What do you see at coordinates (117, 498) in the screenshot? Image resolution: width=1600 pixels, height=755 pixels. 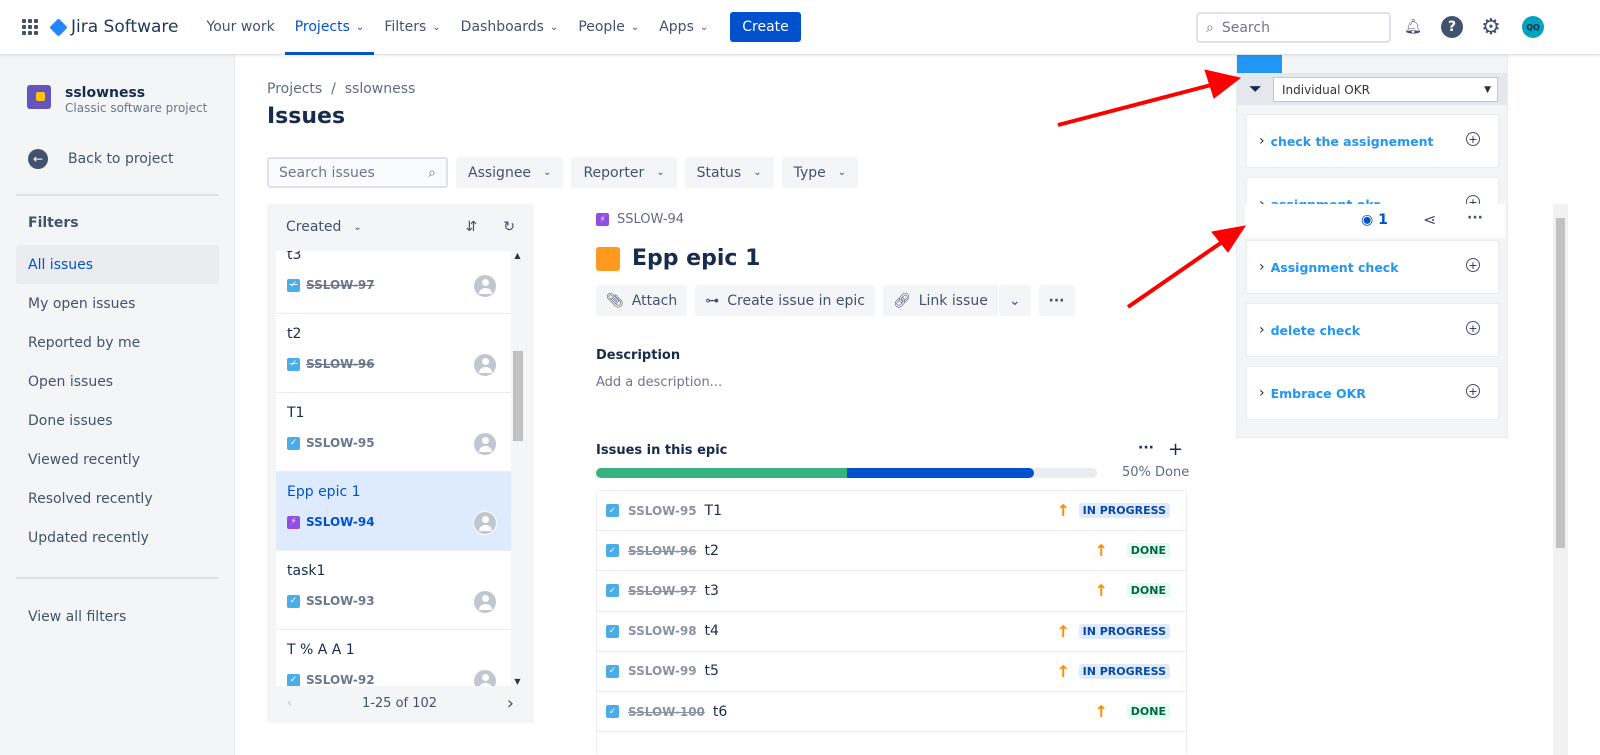 I see `filter-item: Resolved recently` at bounding box center [117, 498].